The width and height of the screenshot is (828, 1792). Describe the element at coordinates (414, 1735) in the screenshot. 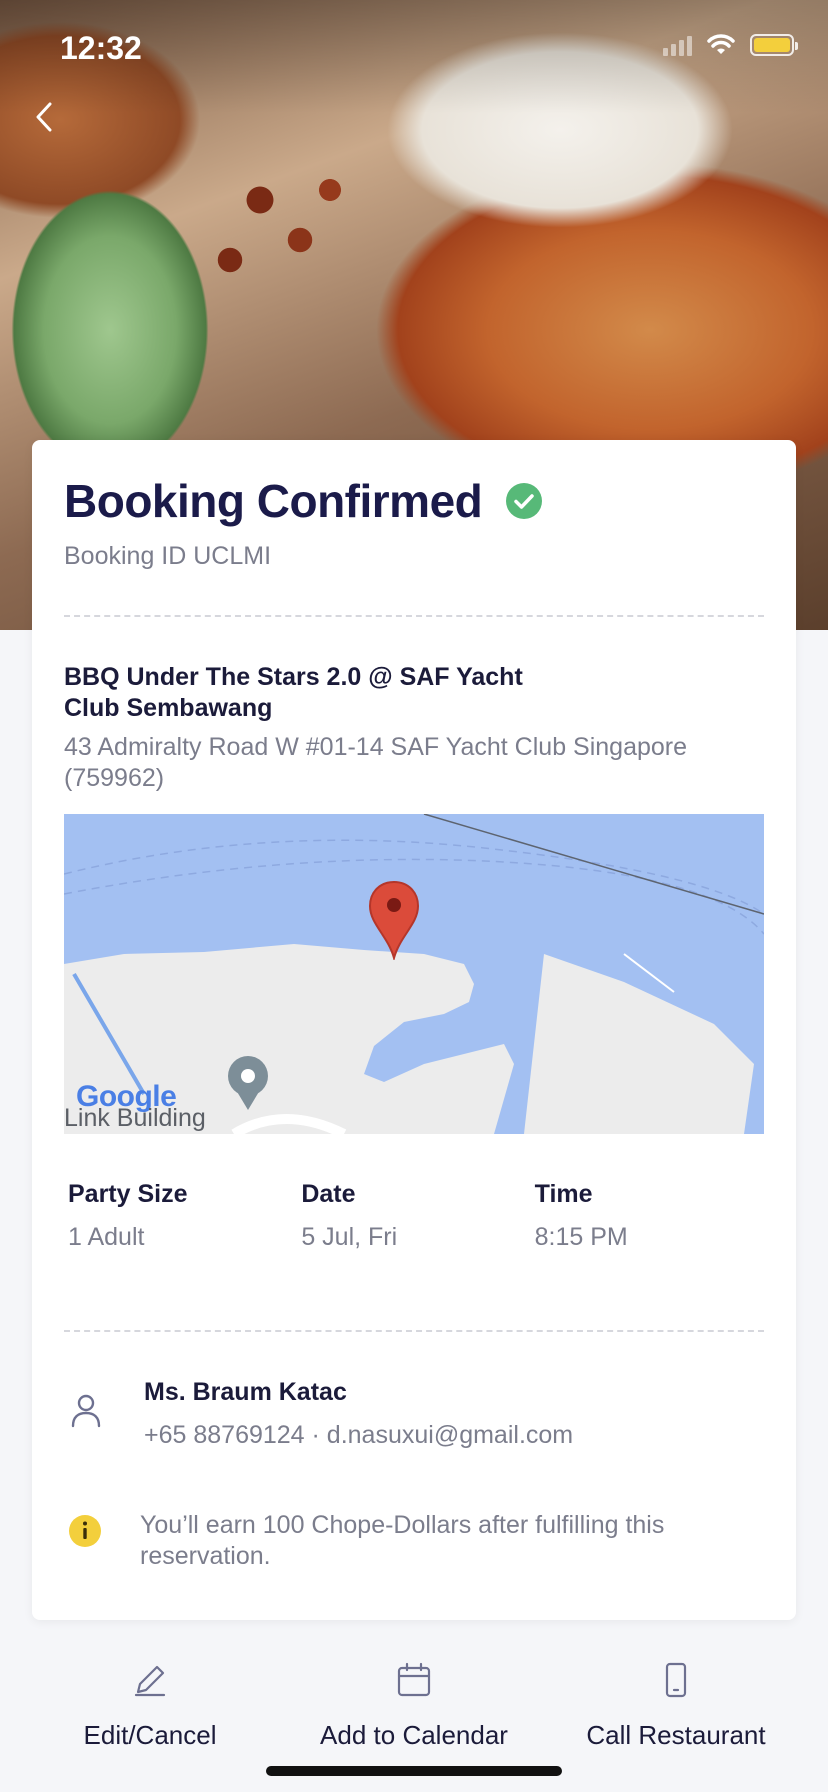

I see `action-label: Add to Calendar` at that location.